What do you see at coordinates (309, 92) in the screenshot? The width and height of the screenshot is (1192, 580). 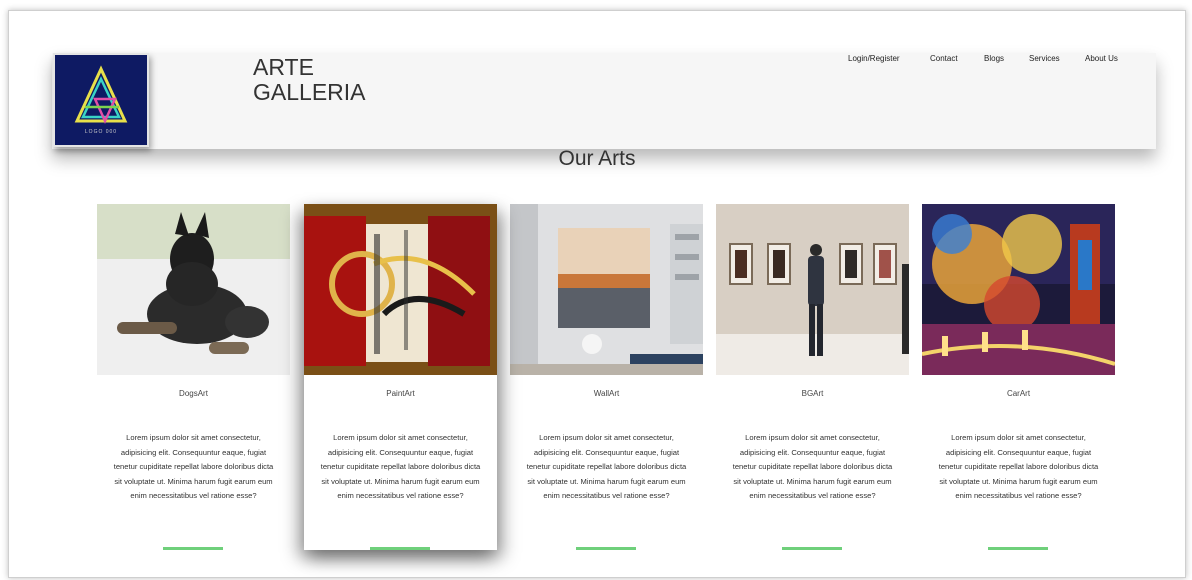 I see `site-title-line2: GALLERIA` at bounding box center [309, 92].